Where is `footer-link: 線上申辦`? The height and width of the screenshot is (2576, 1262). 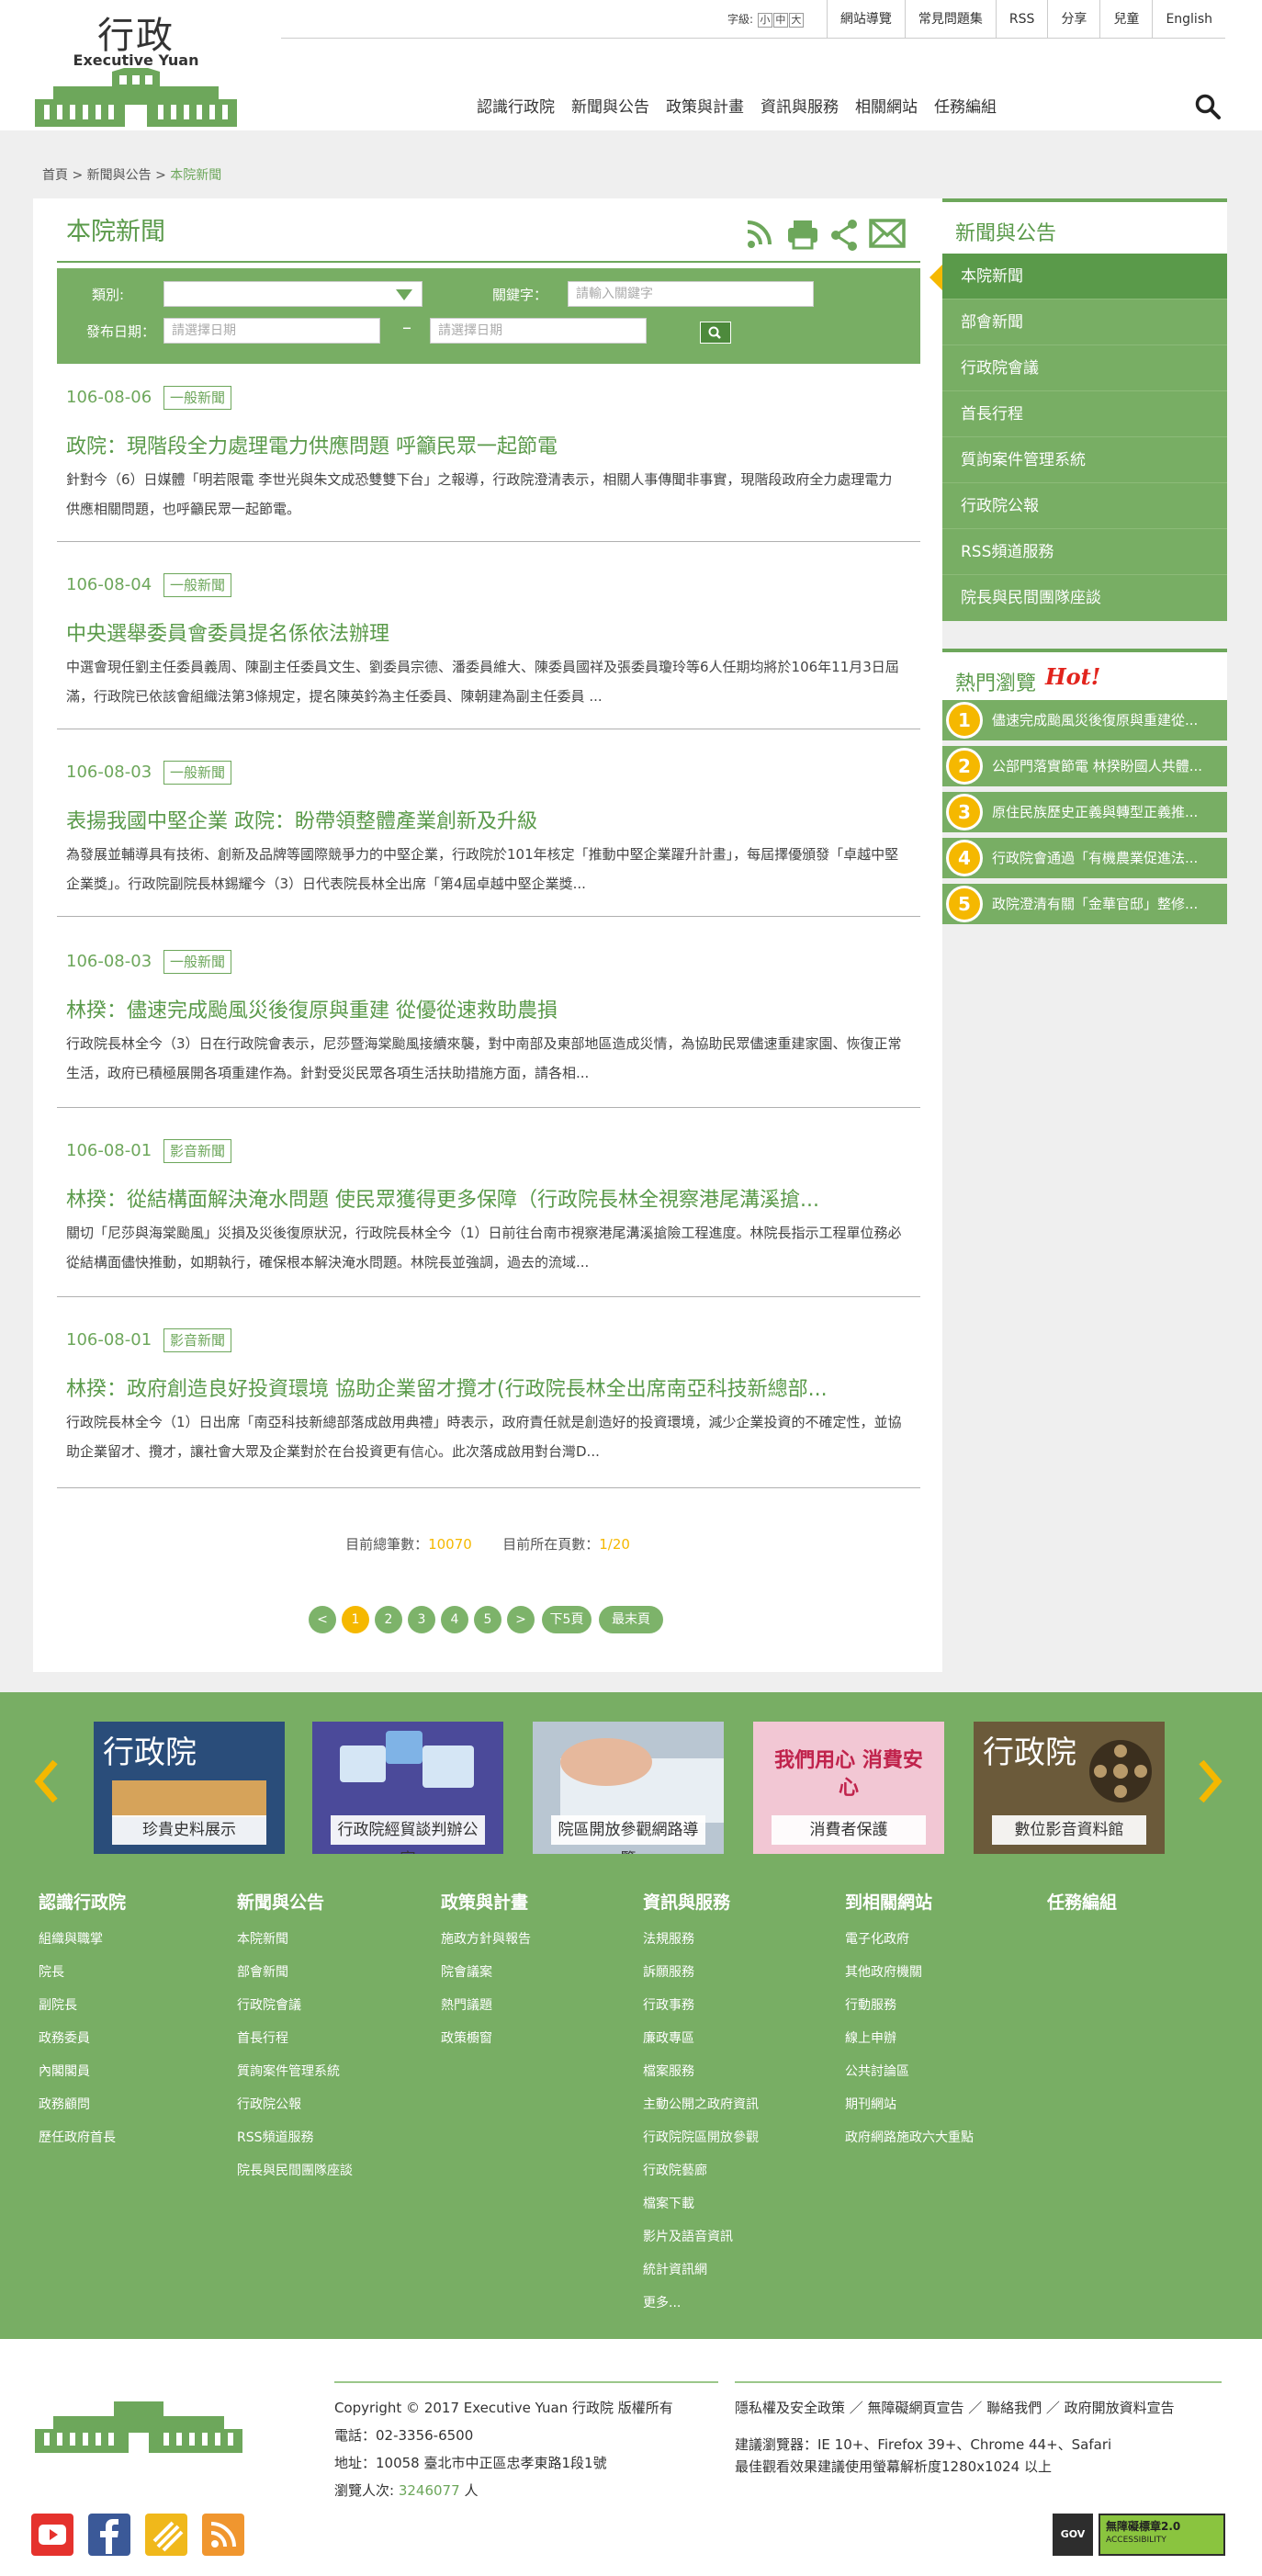
footer-link: 線上申辦 is located at coordinates (909, 2038).